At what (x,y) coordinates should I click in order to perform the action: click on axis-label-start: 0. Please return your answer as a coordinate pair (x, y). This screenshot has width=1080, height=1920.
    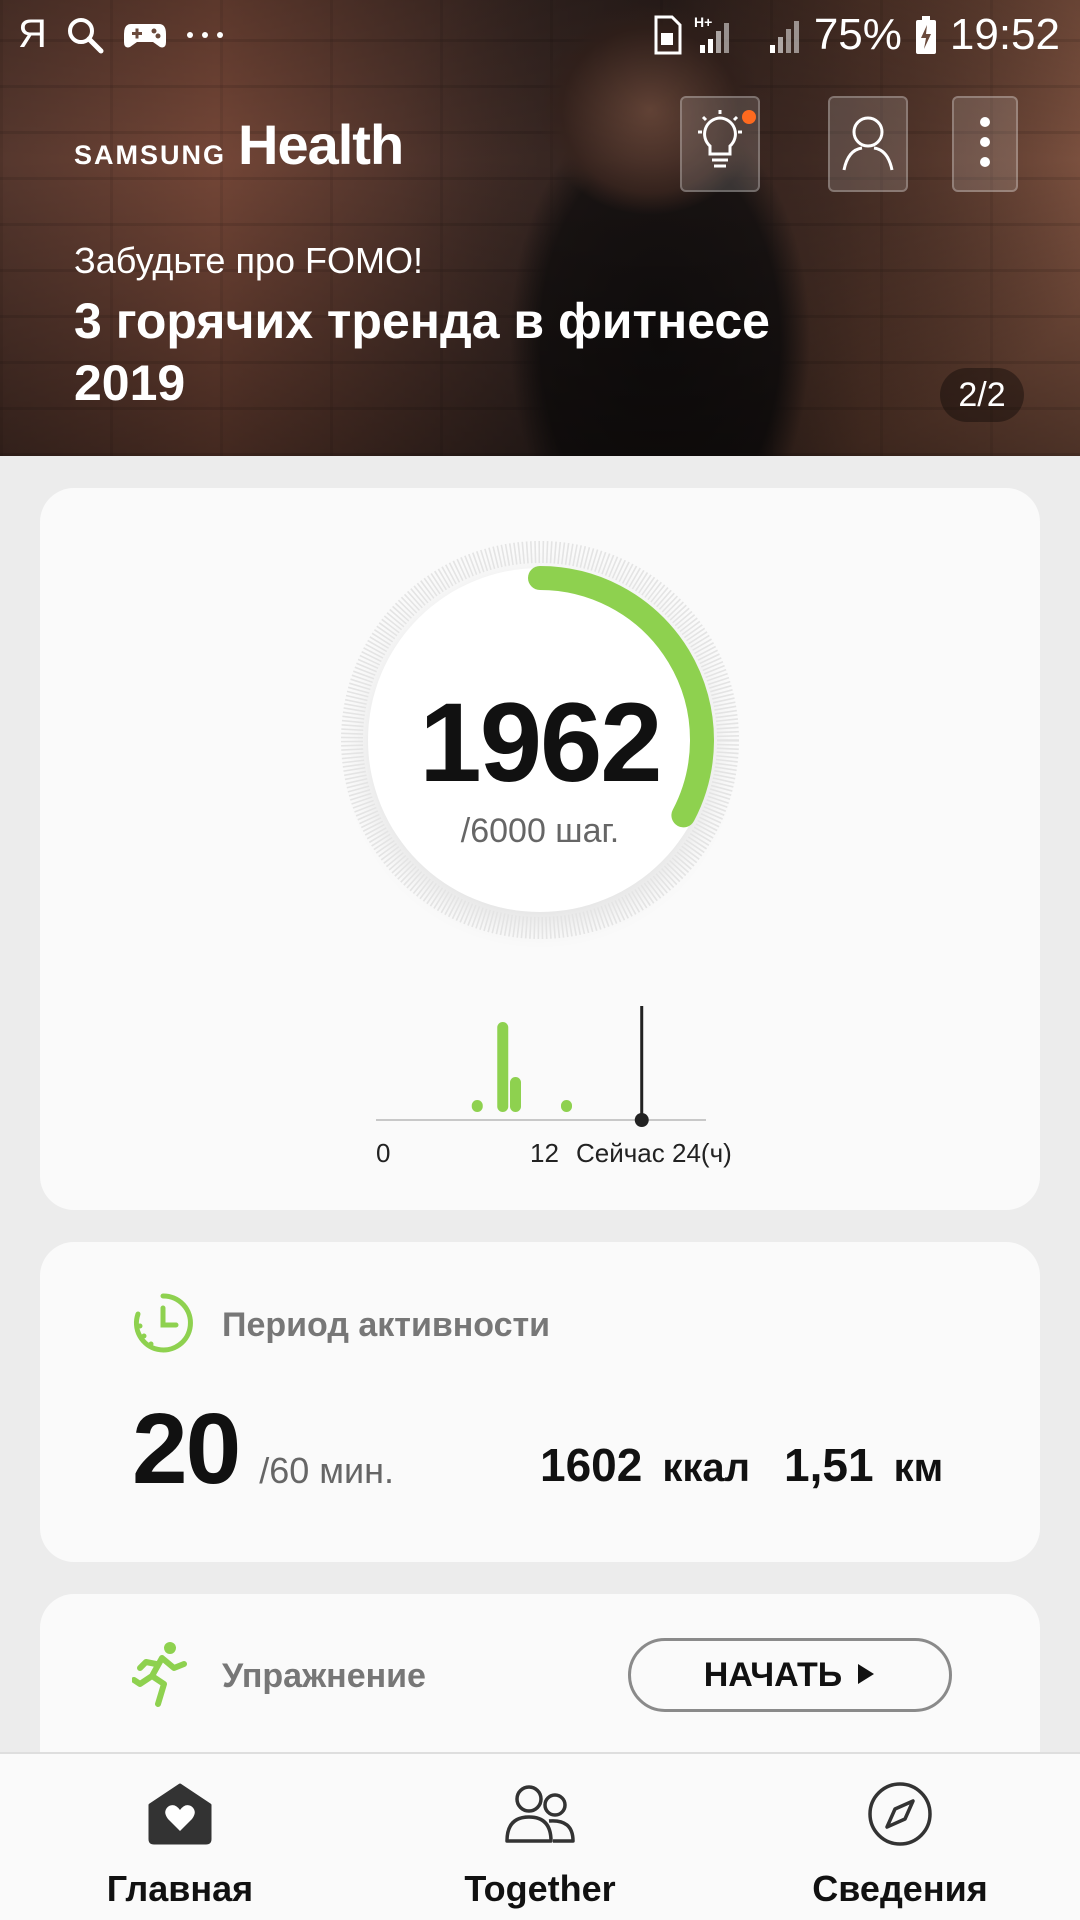
    Looking at the image, I should click on (383, 1153).